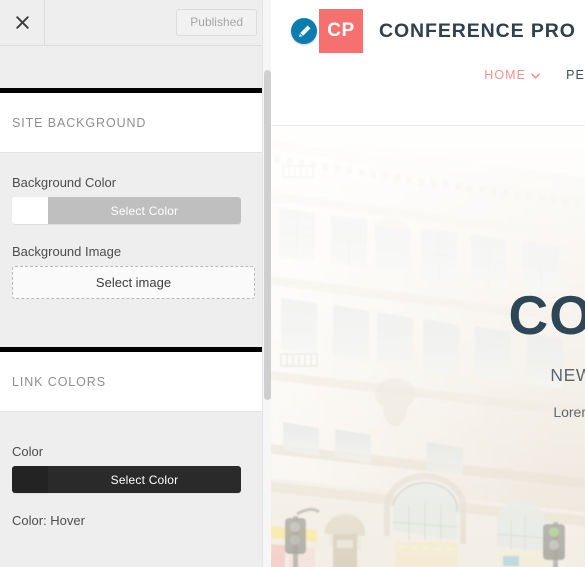 This screenshot has height=567, width=585. Describe the element at coordinates (79, 123) in the screenshot. I see `section-title-site-background: SITE BACKGROUND` at that location.